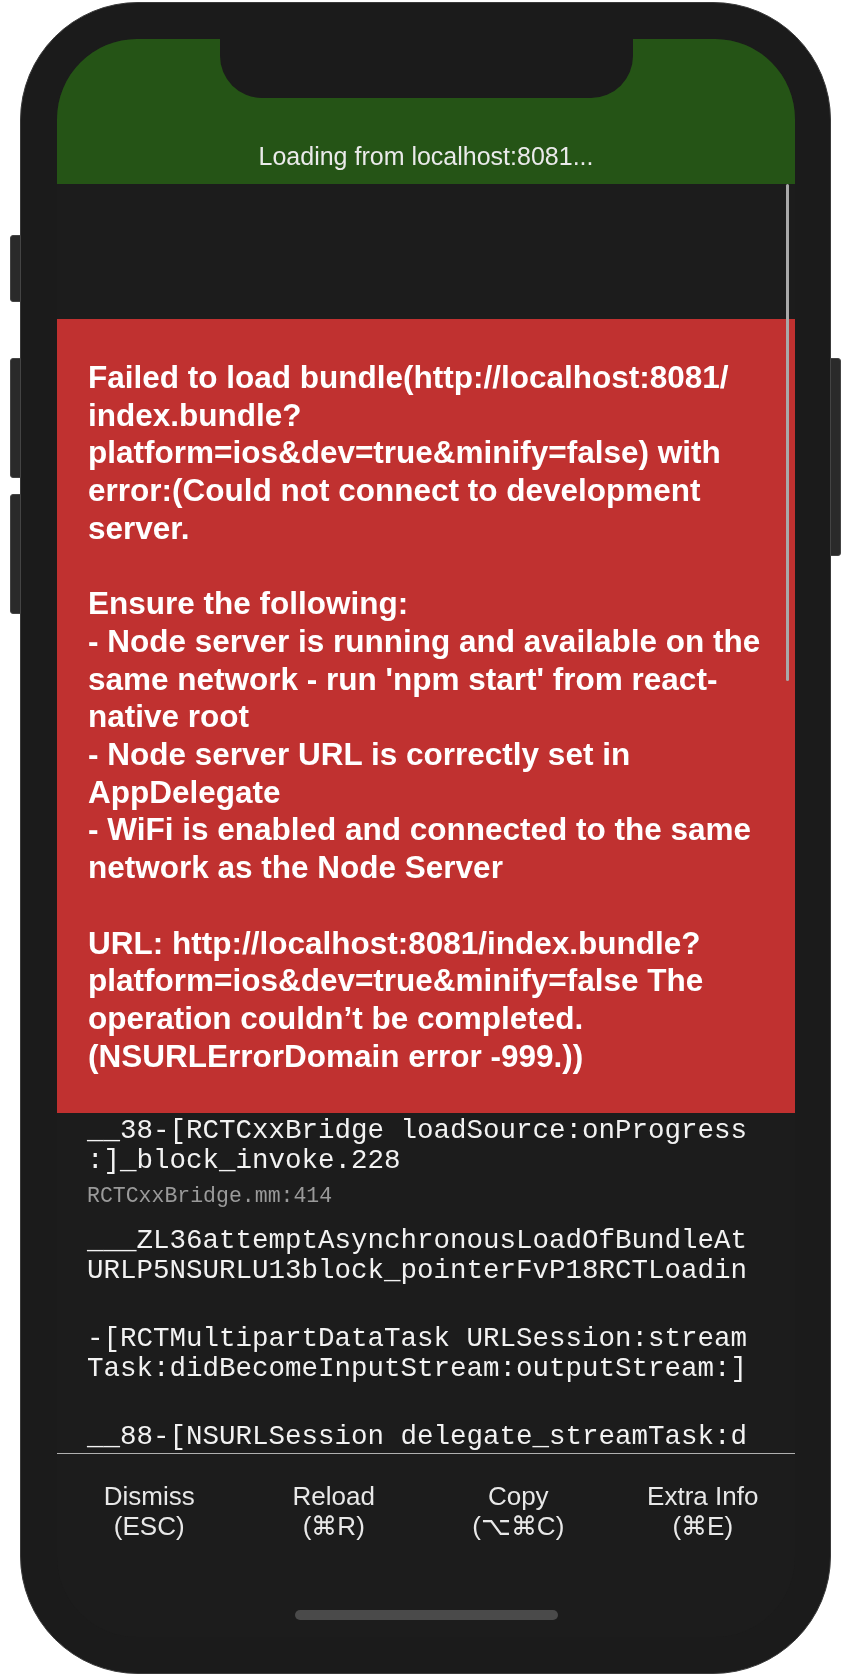 The width and height of the screenshot is (852, 1676). I want to click on redbox-action-button: Extra Info (⌘E), so click(702, 1507).